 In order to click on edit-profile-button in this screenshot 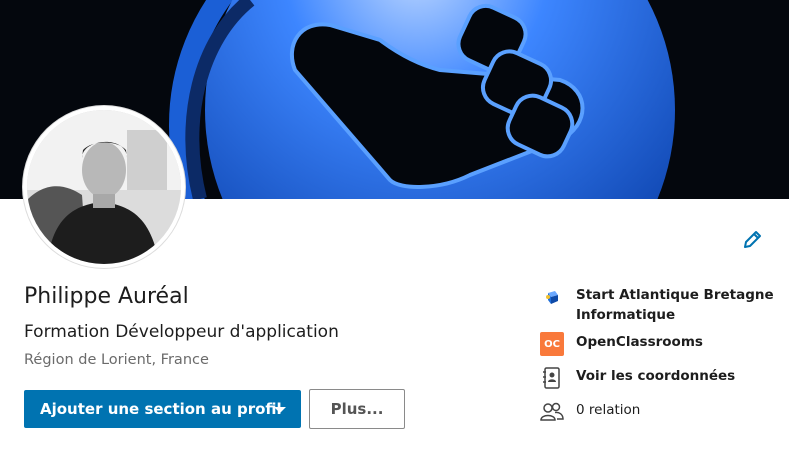, I will do `click(752, 240)`.